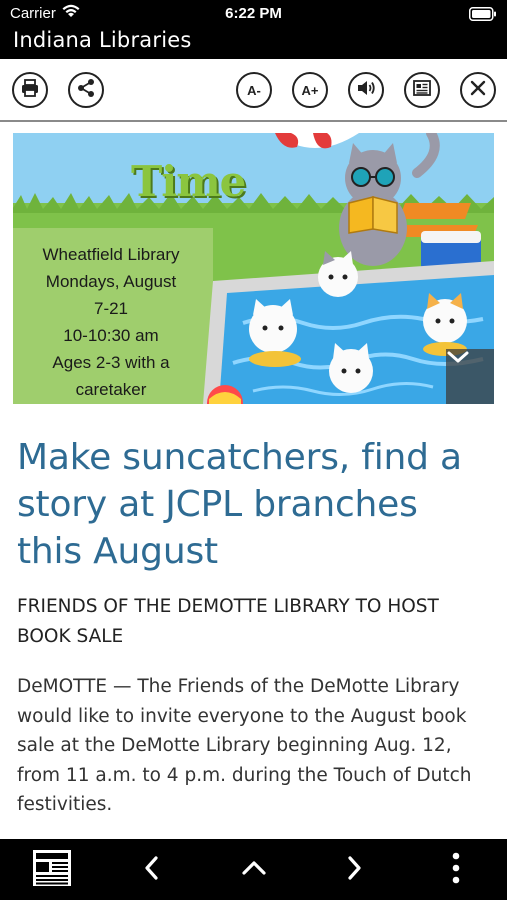 Image resolution: width=507 pixels, height=900 pixels. Describe the element at coordinates (111, 308) in the screenshot. I see `poster-line: 7-21` at that location.